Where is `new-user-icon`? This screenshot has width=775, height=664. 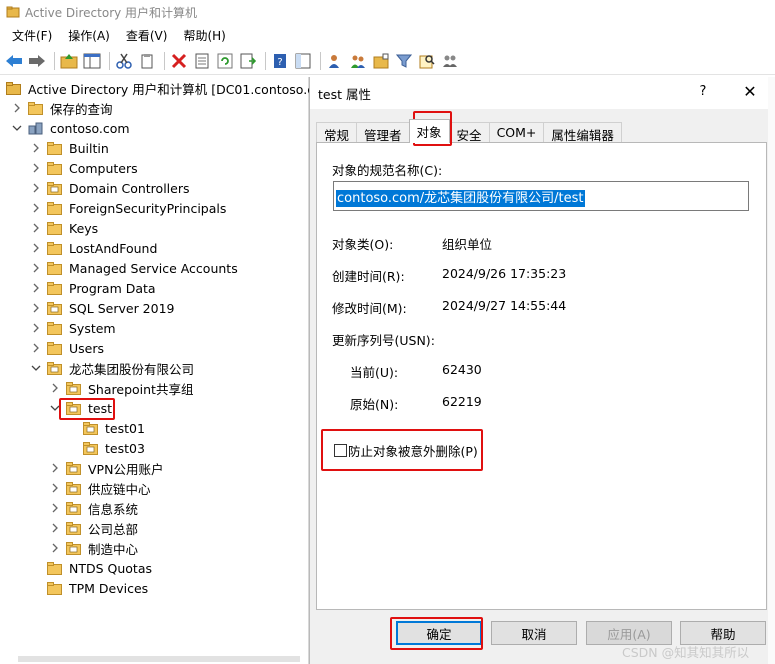 new-user-icon is located at coordinates (335, 61).